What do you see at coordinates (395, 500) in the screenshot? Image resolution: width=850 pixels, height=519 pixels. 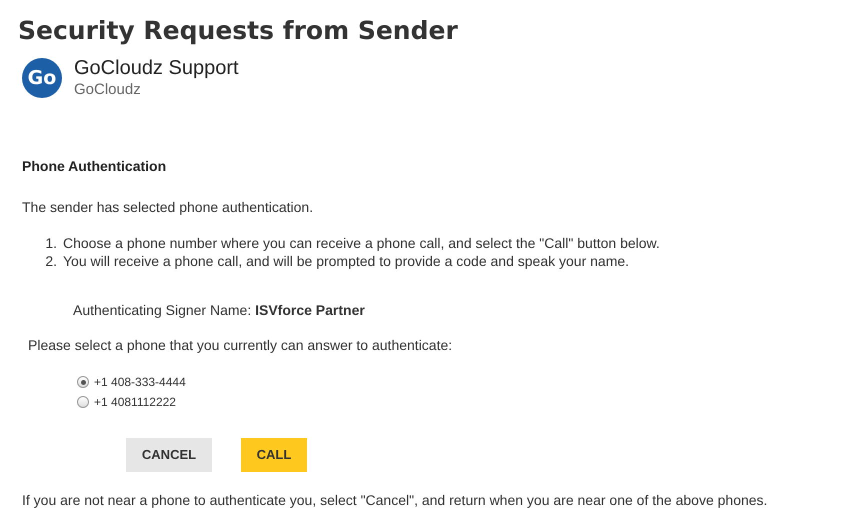 I see `footer-text: If you are not near a phone to authenticate you, select "Cancel", and return when you are near one of the above phones.` at bounding box center [395, 500].